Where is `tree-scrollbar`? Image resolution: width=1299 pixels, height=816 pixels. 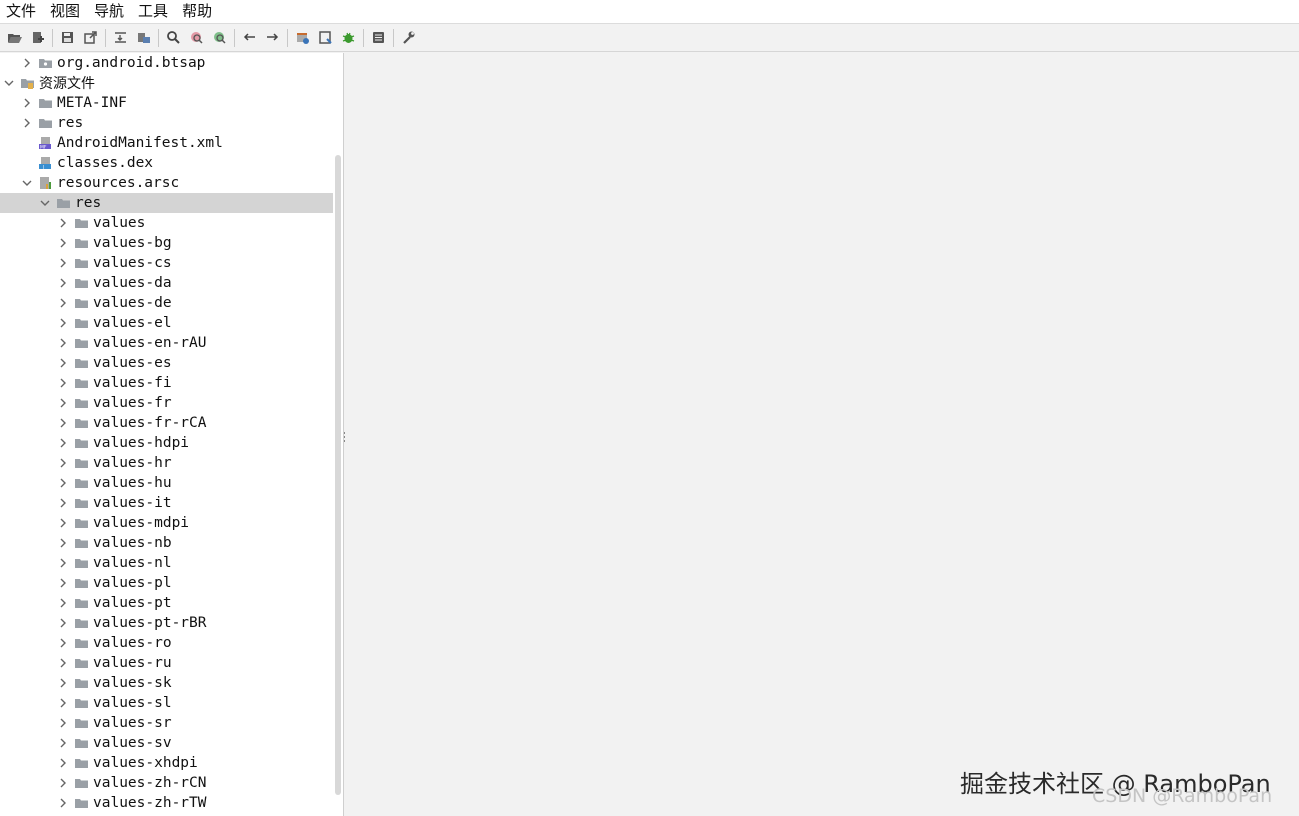 tree-scrollbar is located at coordinates (338, 434).